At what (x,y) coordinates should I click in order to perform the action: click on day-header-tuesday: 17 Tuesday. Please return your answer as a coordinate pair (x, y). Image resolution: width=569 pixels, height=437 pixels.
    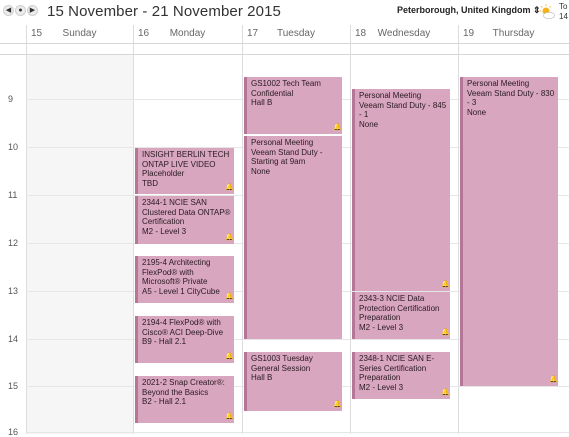
    Looking at the image, I should click on (296, 34).